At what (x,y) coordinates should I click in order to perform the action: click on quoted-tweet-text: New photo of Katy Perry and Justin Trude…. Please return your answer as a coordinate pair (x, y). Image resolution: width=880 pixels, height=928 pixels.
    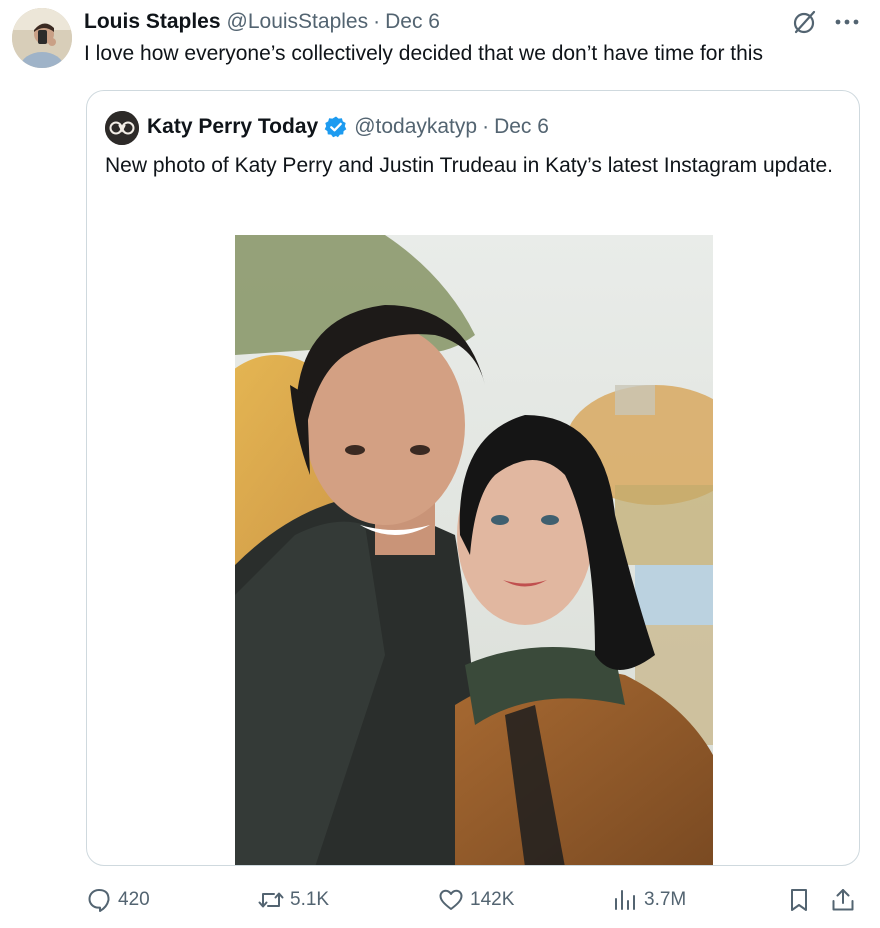
    Looking at the image, I should click on (469, 165).